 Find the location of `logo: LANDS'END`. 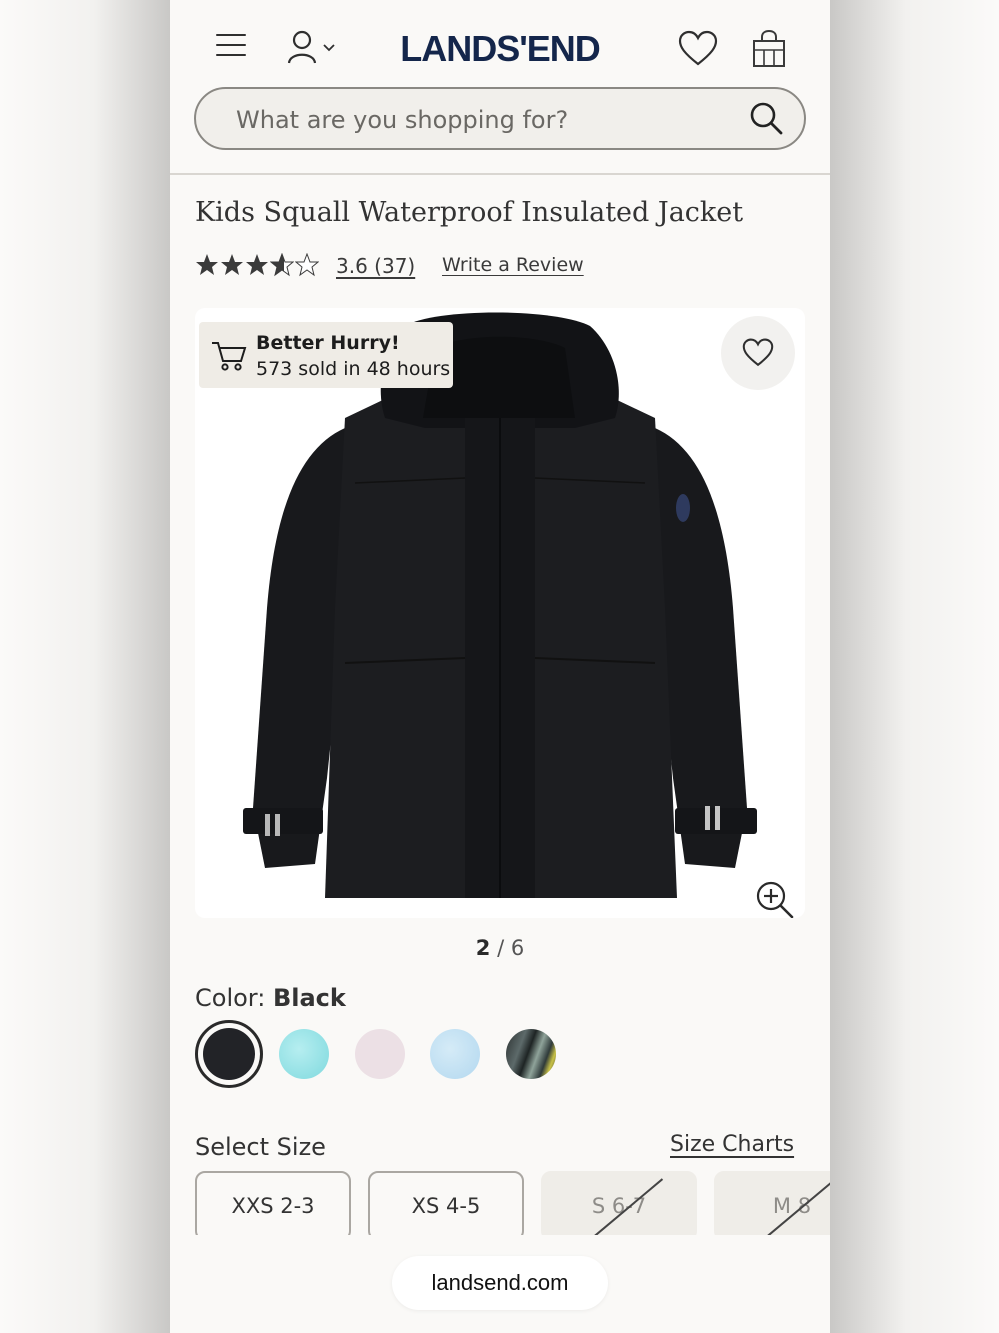

logo: LANDS'END is located at coordinates (500, 49).